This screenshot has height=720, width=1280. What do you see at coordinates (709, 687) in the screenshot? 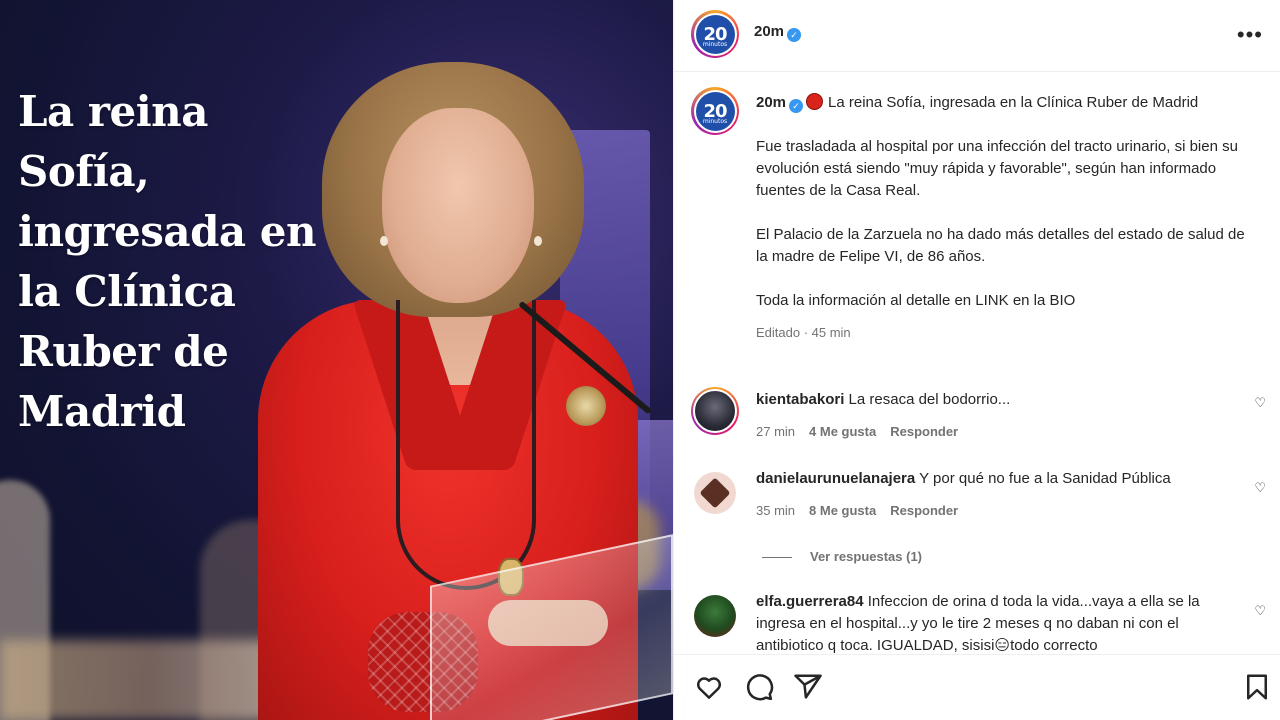
I see `heart-icon` at bounding box center [709, 687].